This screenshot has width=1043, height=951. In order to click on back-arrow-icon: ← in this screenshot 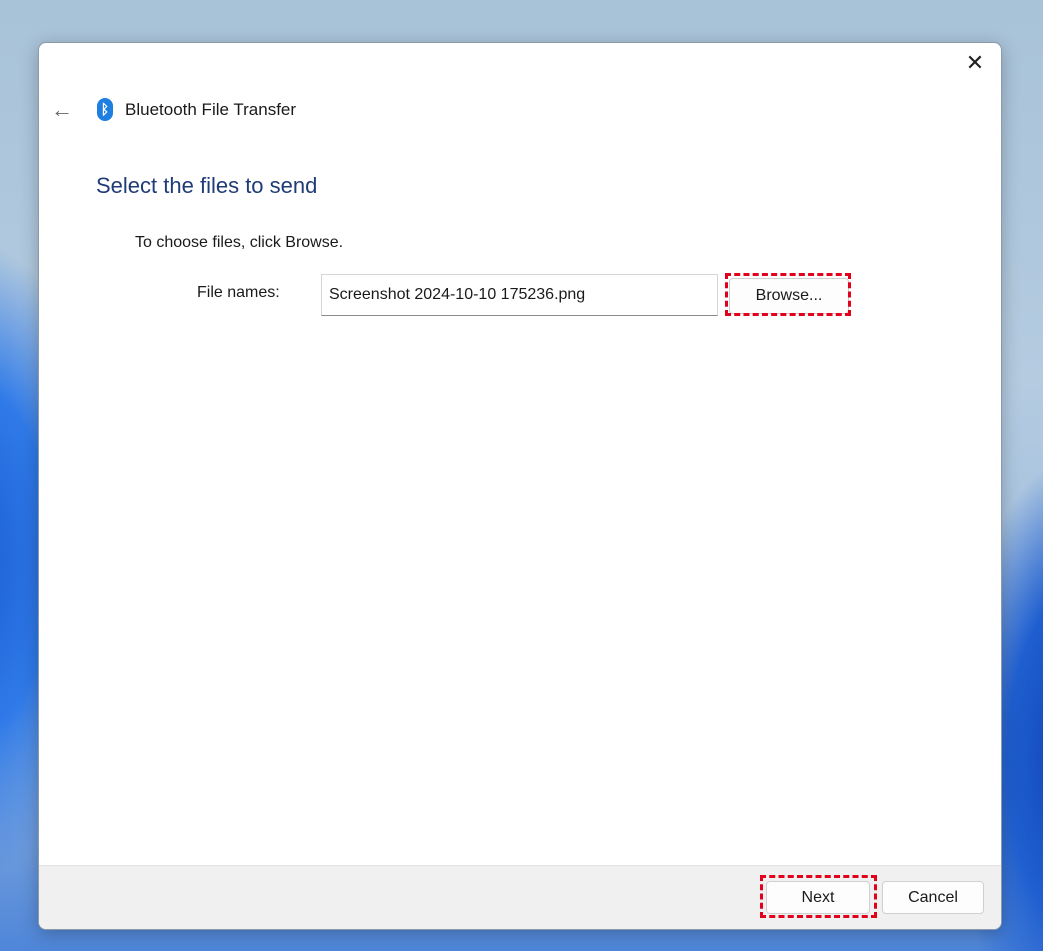, I will do `click(62, 110)`.